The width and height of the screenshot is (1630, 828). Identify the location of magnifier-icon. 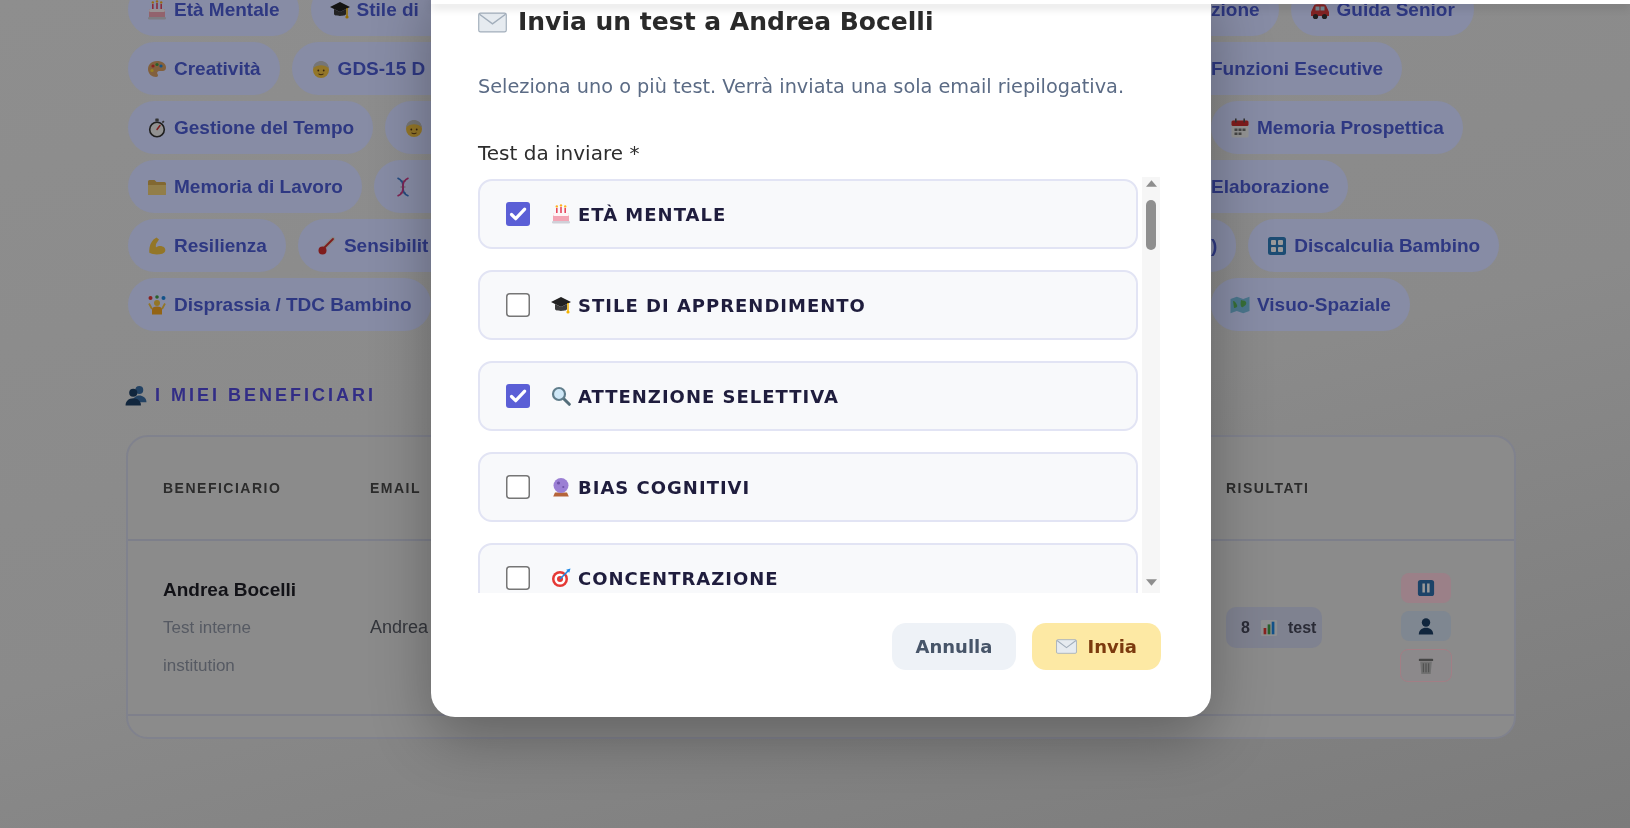
(561, 396).